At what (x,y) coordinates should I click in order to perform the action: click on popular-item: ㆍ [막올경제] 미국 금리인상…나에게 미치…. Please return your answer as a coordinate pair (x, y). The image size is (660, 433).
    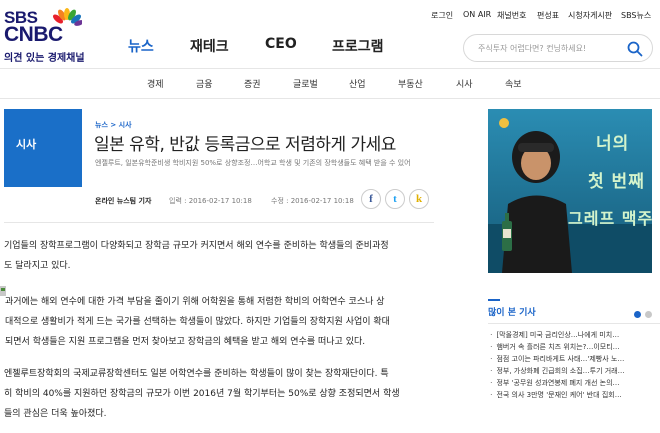
    Looking at the image, I should click on (574, 336).